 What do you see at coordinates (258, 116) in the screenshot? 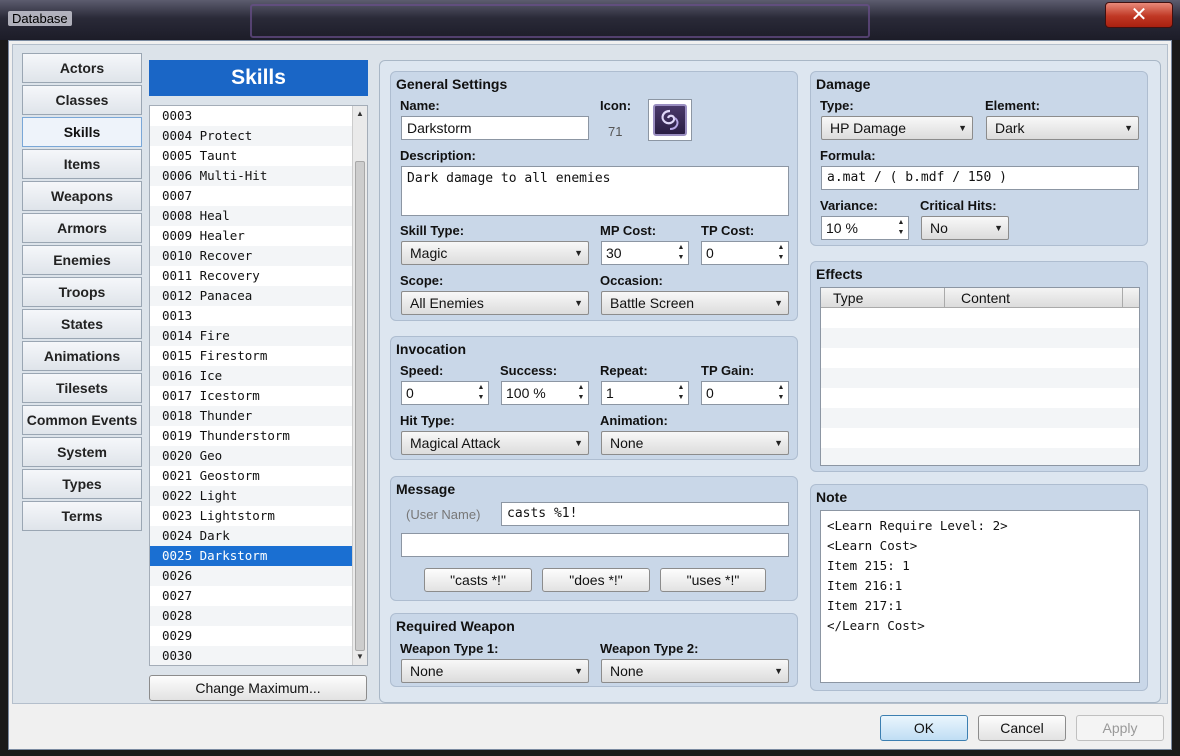
I see `list-item: 0003` at bounding box center [258, 116].